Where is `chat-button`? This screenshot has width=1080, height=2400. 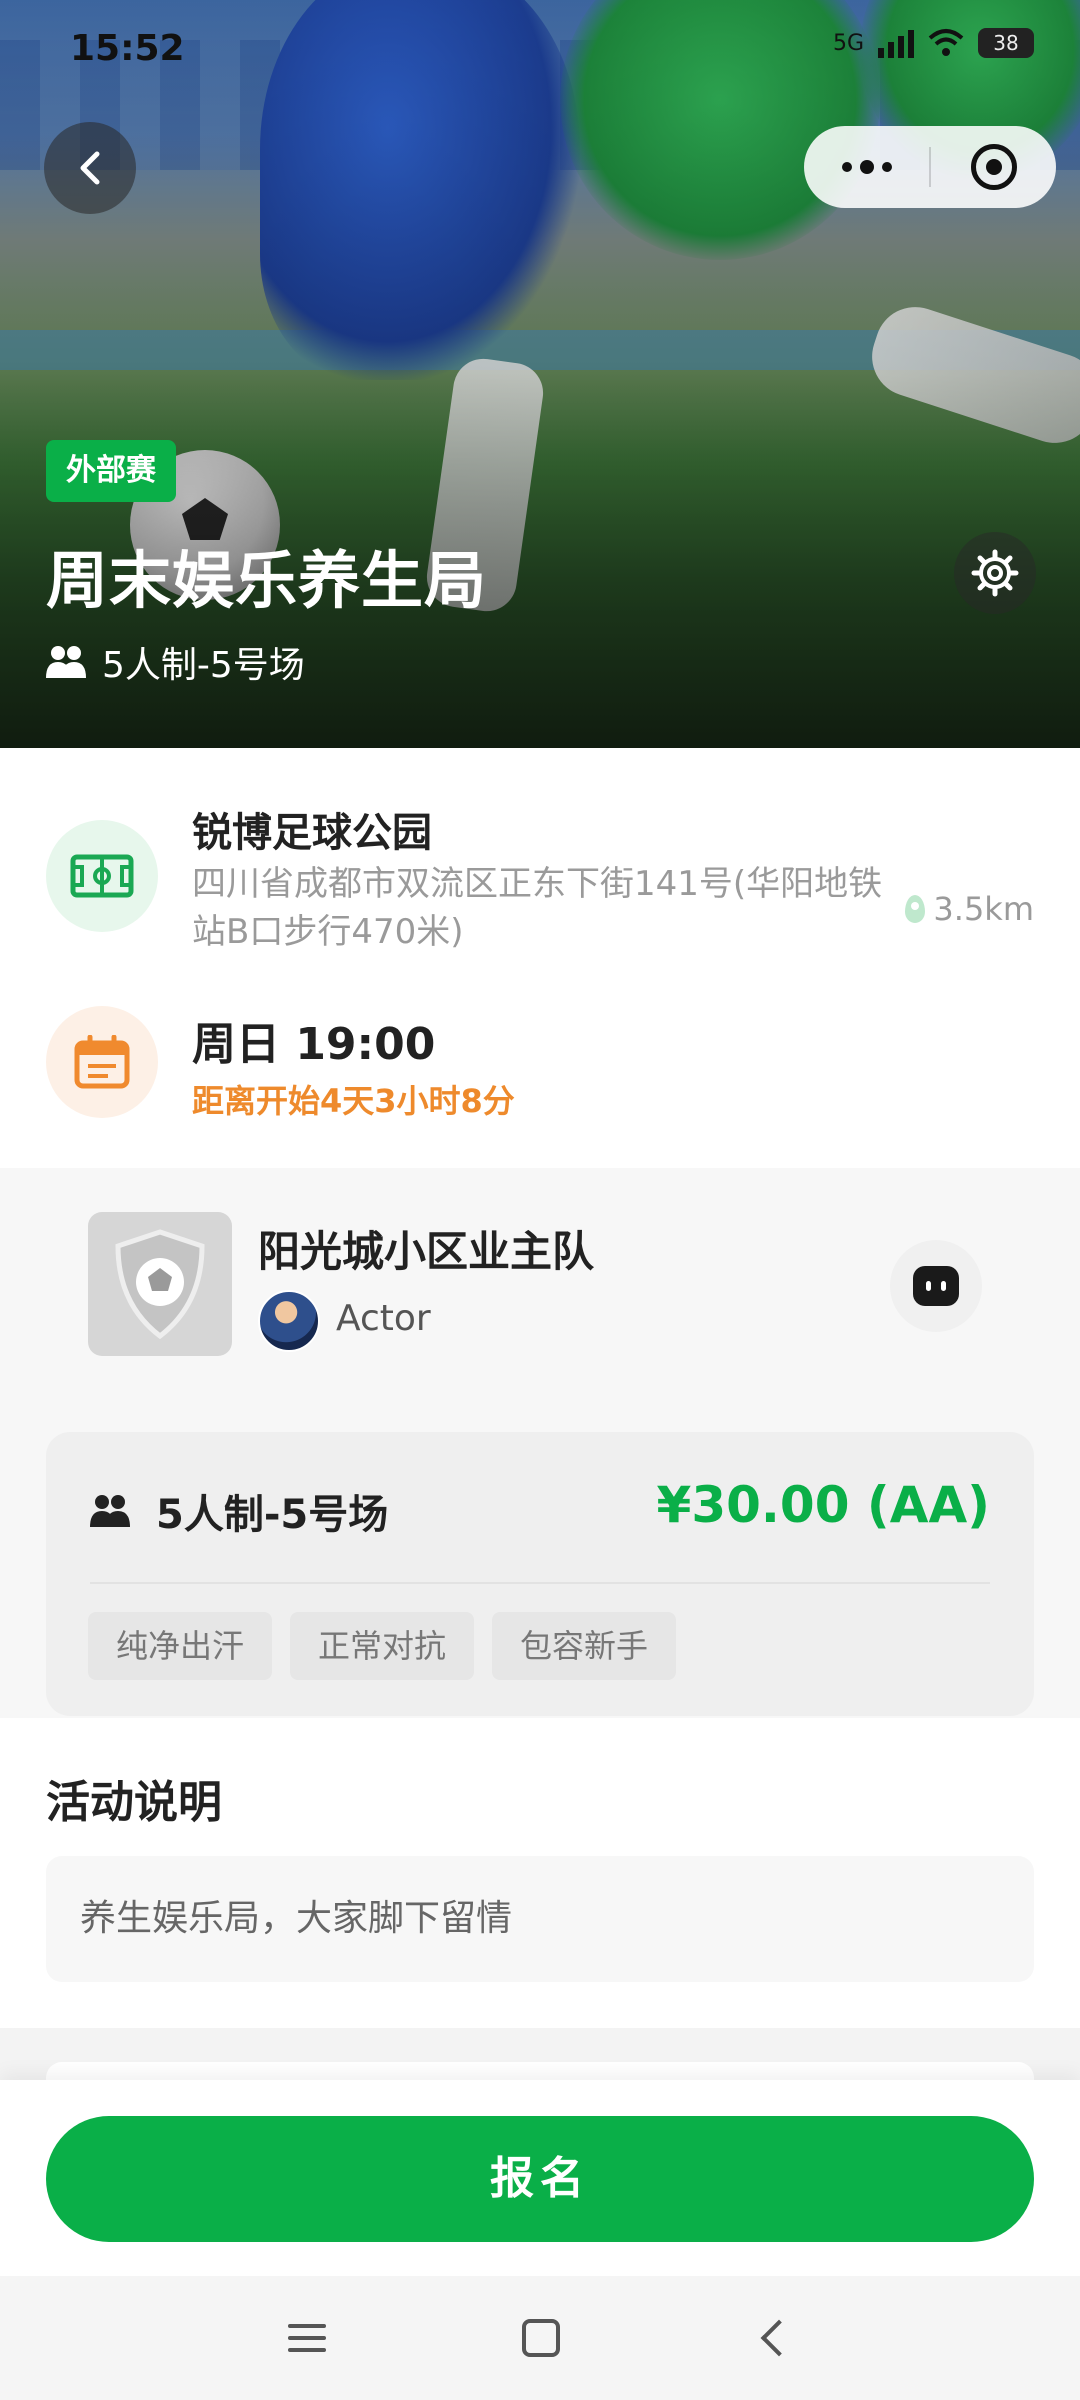 chat-button is located at coordinates (936, 1286).